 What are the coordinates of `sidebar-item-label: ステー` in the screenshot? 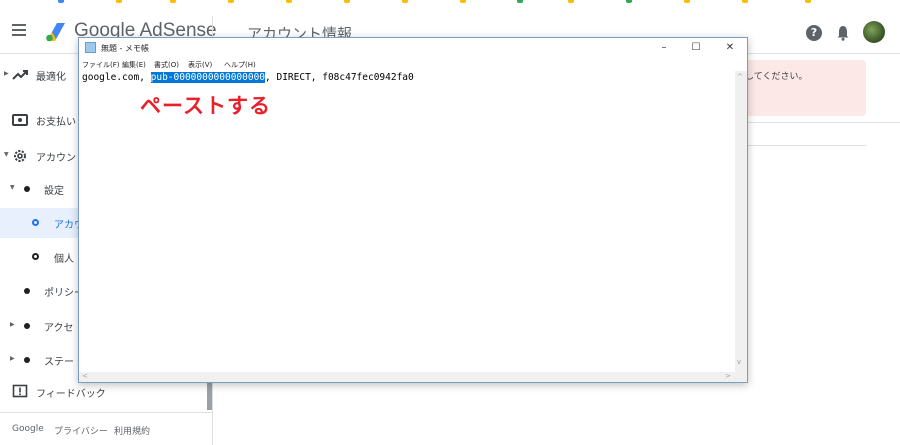 It's located at (59, 362).